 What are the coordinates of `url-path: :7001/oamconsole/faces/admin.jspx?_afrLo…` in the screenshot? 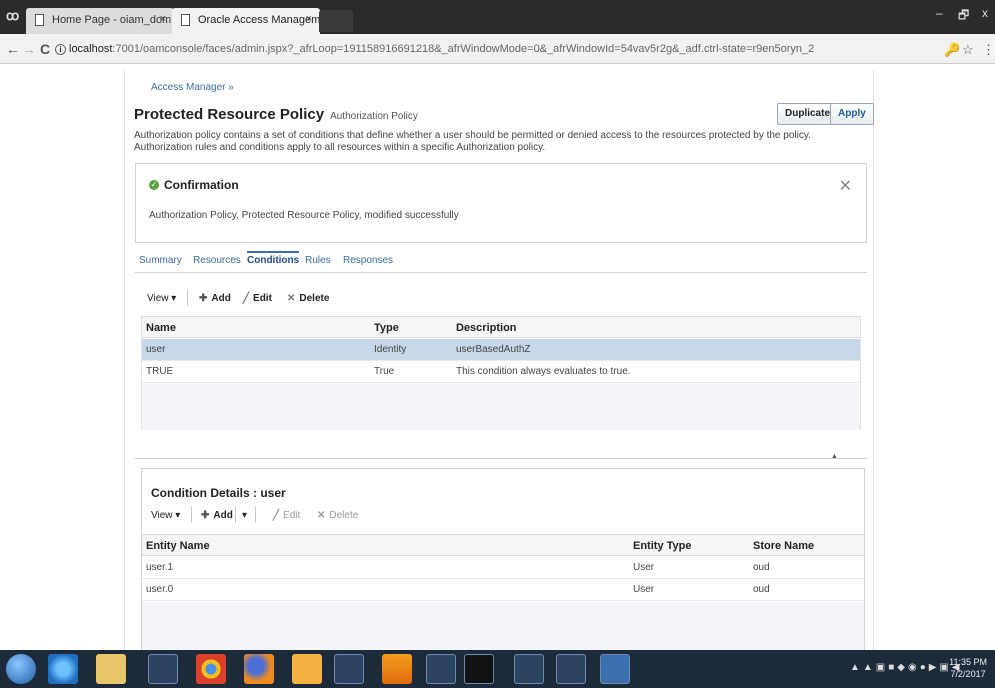 It's located at (463, 49).